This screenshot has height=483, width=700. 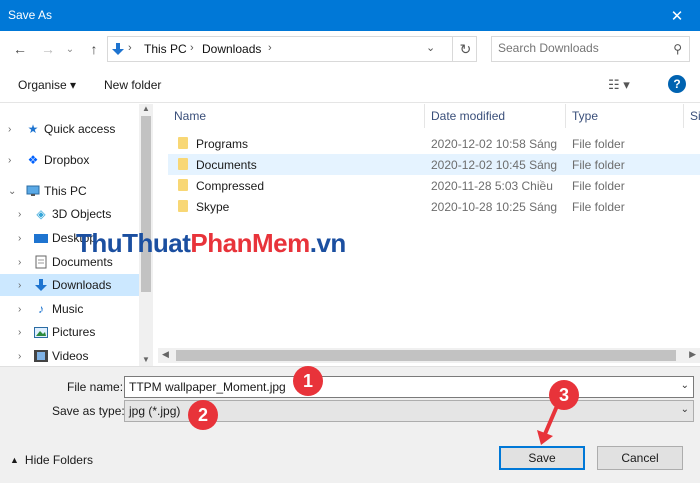 What do you see at coordinates (82, 285) in the screenshot?
I see `sidebar-item-label: Downloads` at bounding box center [82, 285].